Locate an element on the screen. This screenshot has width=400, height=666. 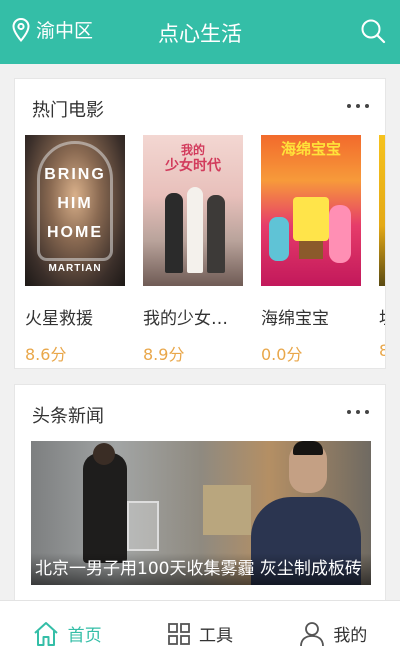
app-title: 点心生活 is located at coordinates (200, 34).